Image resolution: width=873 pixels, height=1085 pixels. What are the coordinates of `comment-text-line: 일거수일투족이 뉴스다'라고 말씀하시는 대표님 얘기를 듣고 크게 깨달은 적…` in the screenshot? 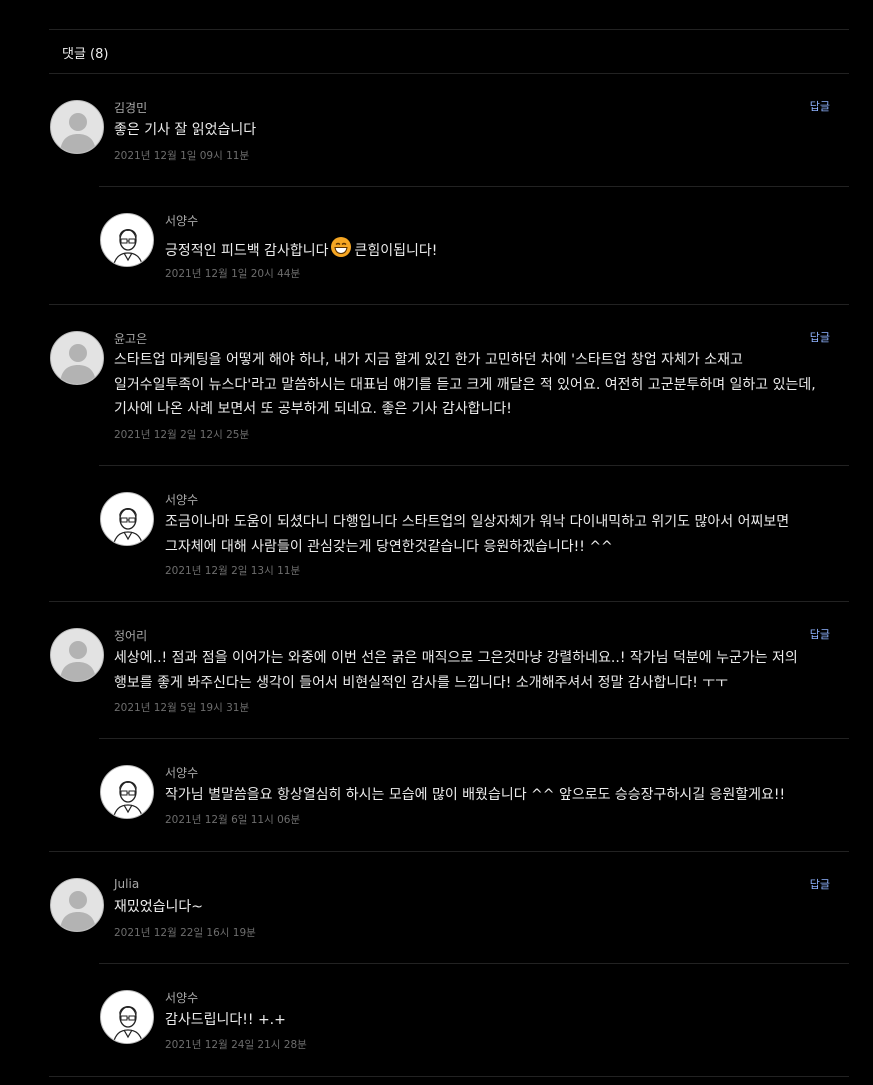 It's located at (465, 385).